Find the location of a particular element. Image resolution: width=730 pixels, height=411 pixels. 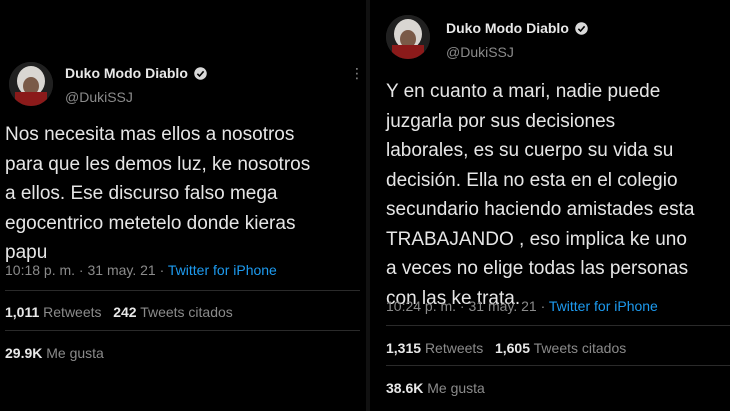

more-options-icon: ⋮ is located at coordinates (357, 73).